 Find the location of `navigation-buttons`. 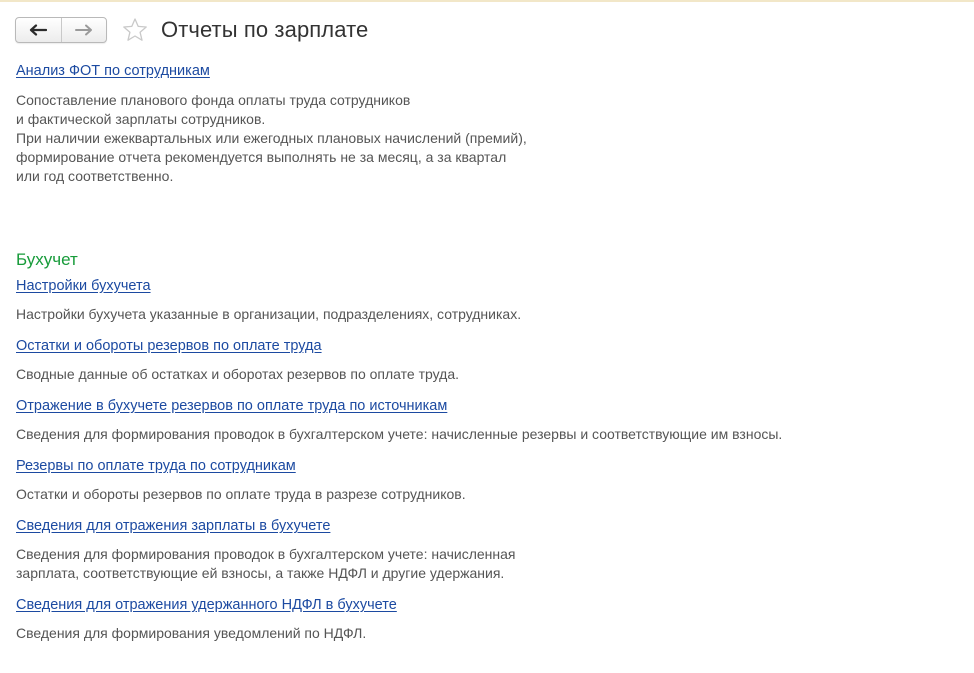

navigation-buttons is located at coordinates (61, 30).